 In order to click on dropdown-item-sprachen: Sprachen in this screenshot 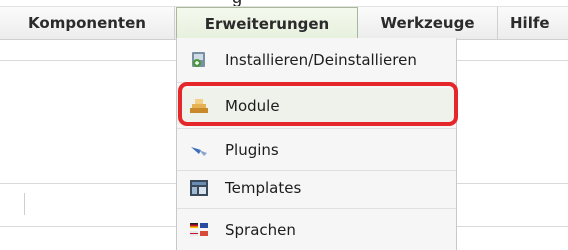, I will do `click(316, 230)`.